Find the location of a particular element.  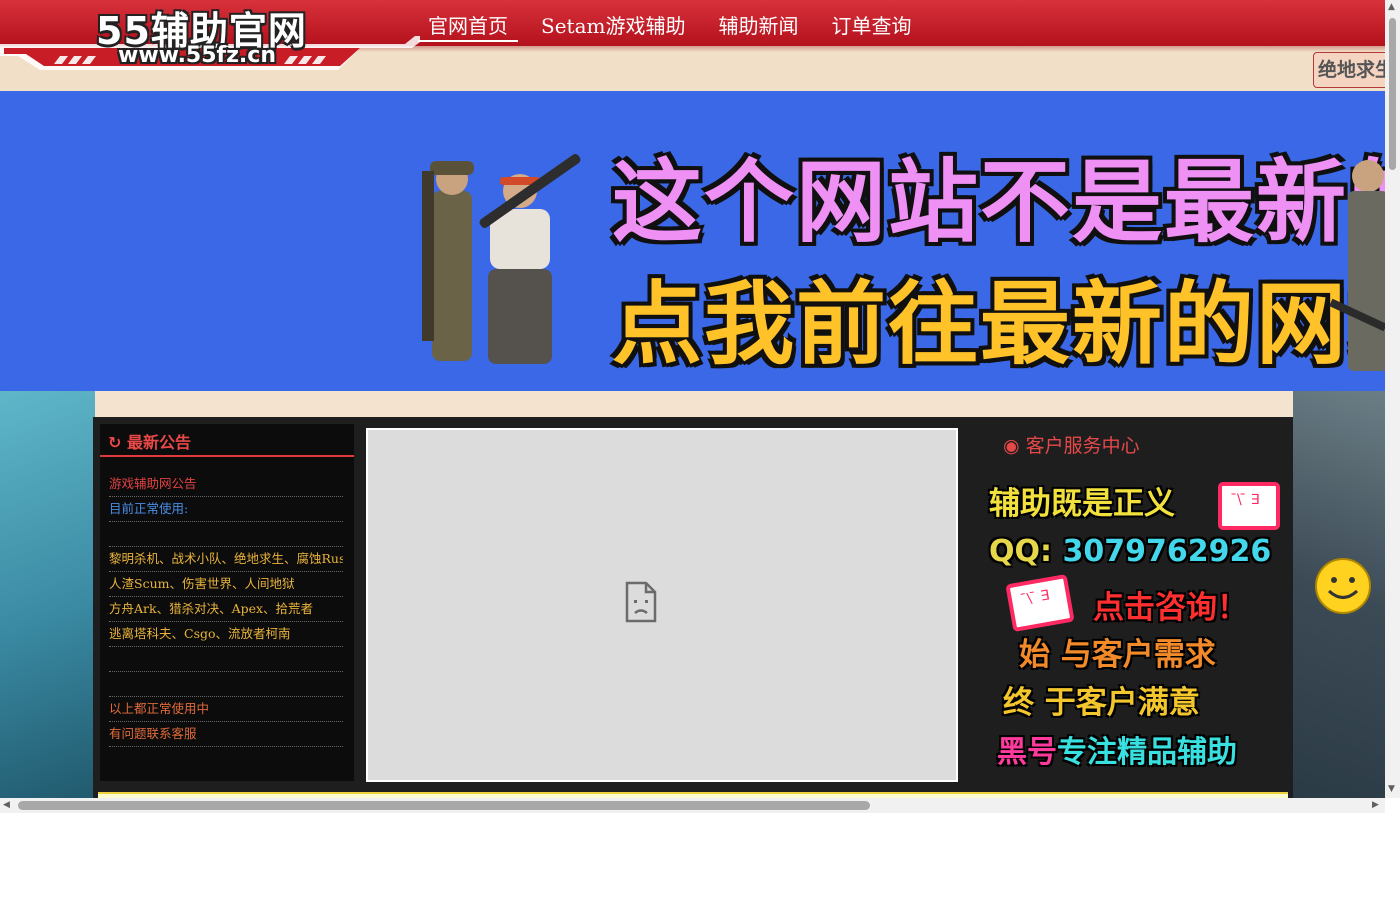

tagline-prefix: 黑号 is located at coordinates (1027, 752).